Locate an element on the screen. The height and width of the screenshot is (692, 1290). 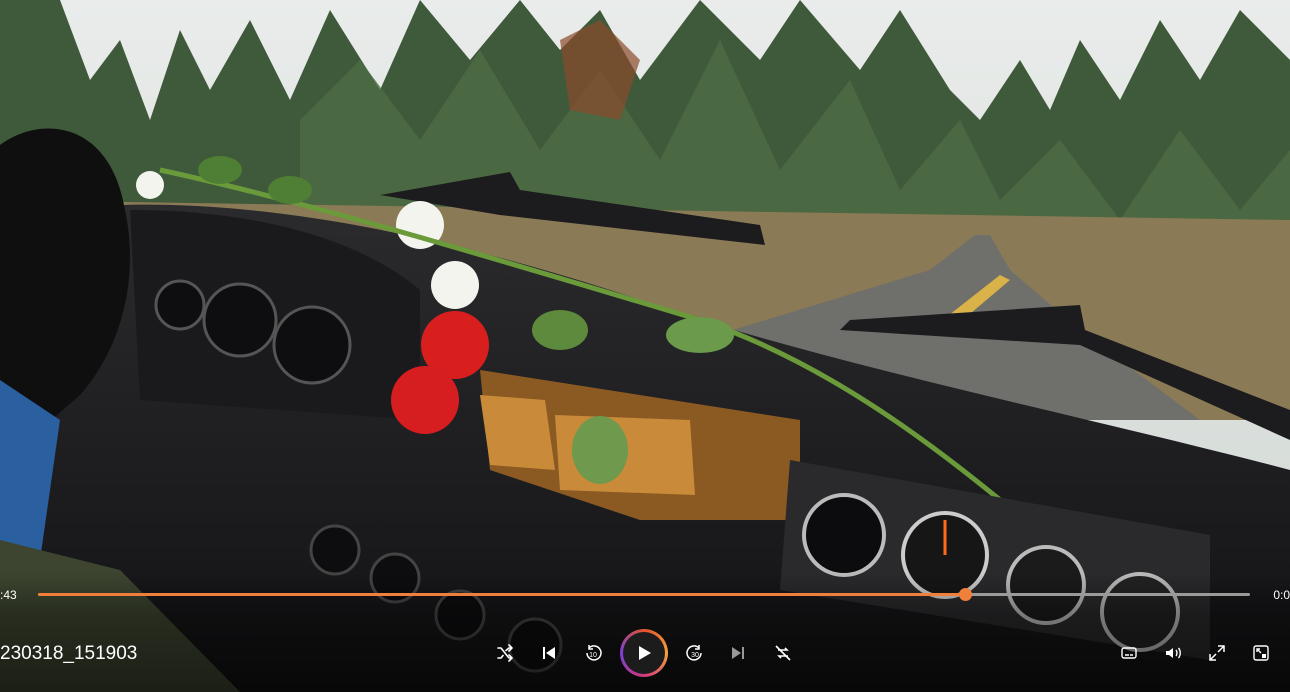
mini-player-button is located at coordinates (1261, 653).